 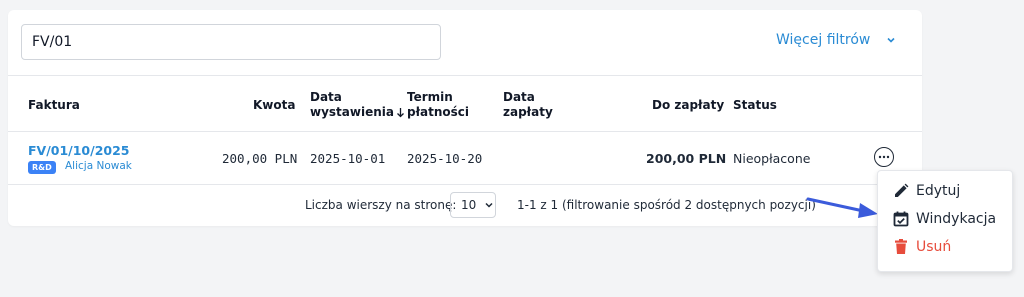 I want to click on trash-icon, so click(x=901, y=246).